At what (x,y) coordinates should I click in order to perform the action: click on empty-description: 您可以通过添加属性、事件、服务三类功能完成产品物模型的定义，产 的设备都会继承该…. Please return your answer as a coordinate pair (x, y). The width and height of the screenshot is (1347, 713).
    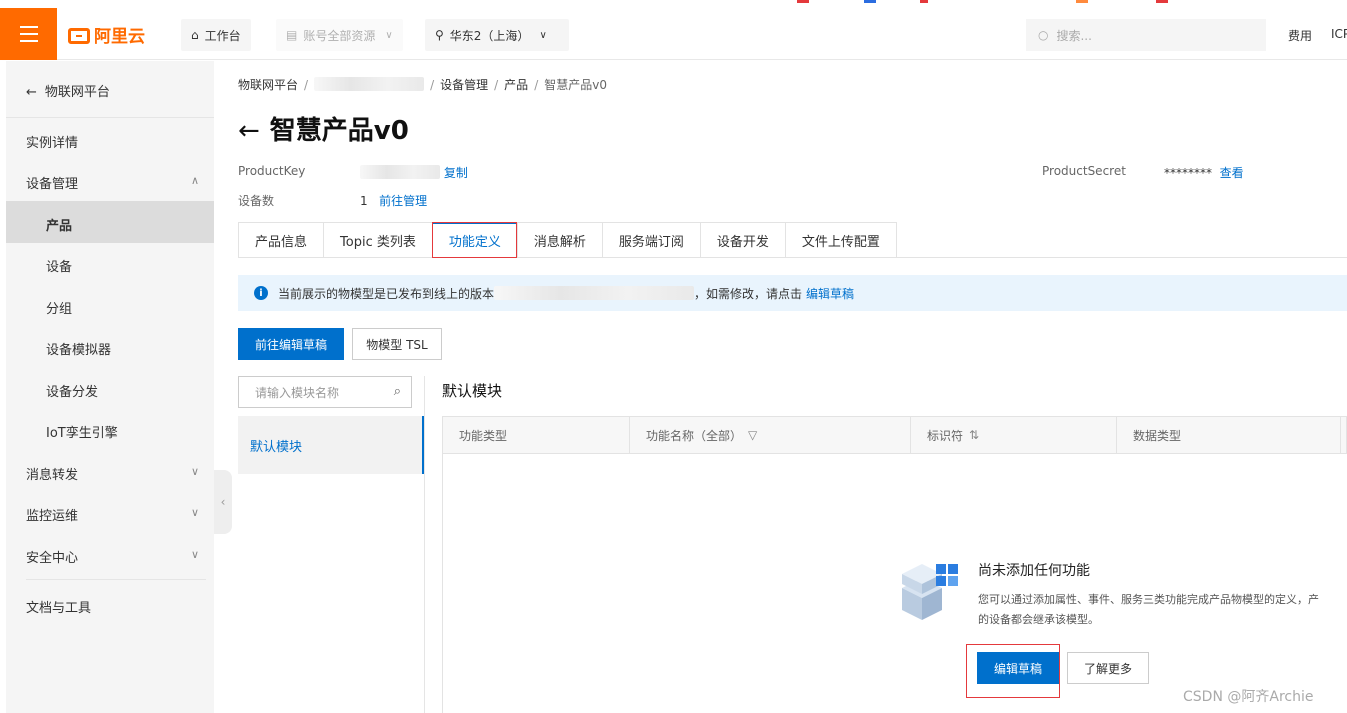
    Looking at the image, I should click on (1162, 610).